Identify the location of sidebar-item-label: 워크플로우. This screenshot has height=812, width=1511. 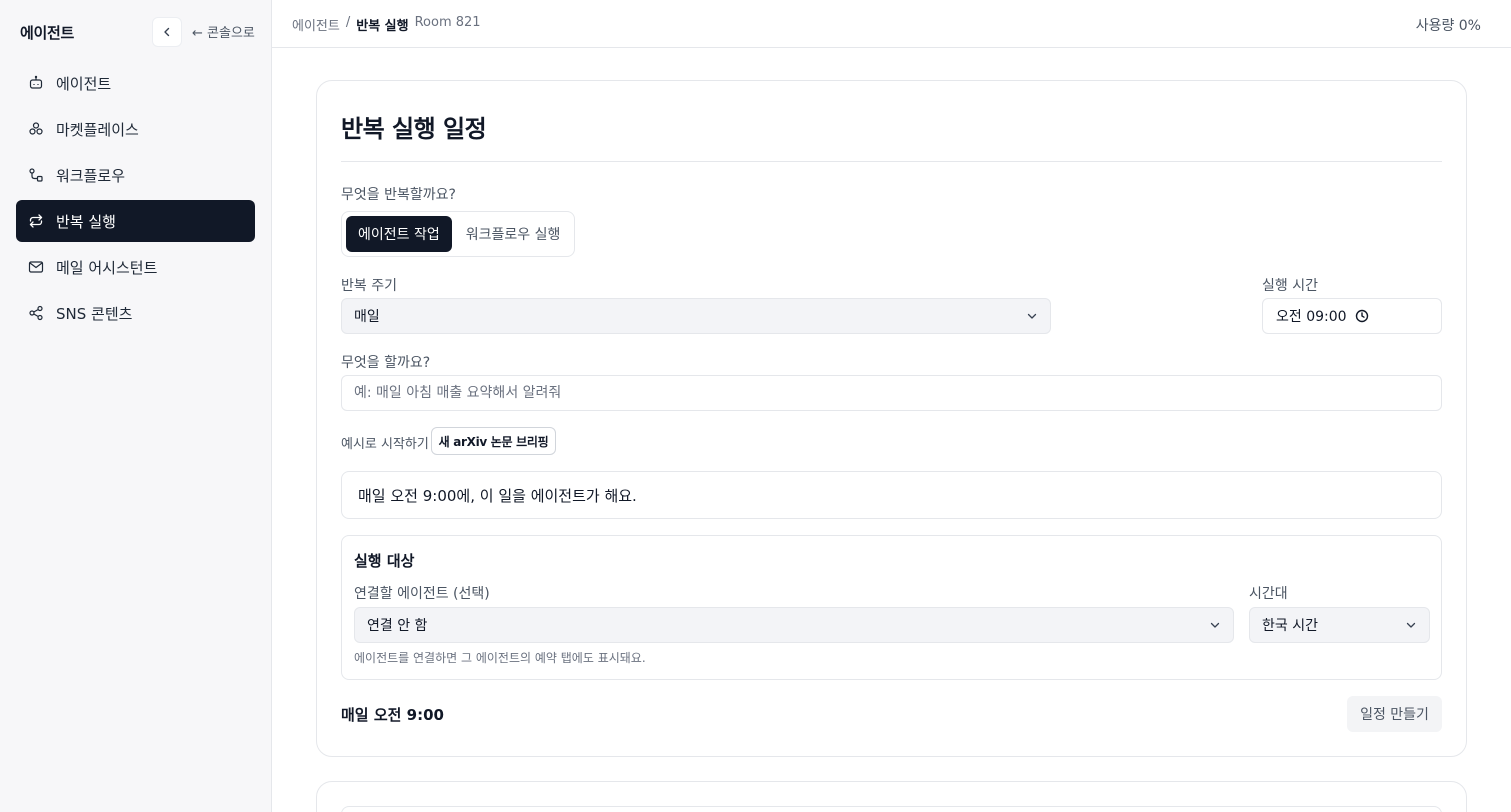
(91, 175).